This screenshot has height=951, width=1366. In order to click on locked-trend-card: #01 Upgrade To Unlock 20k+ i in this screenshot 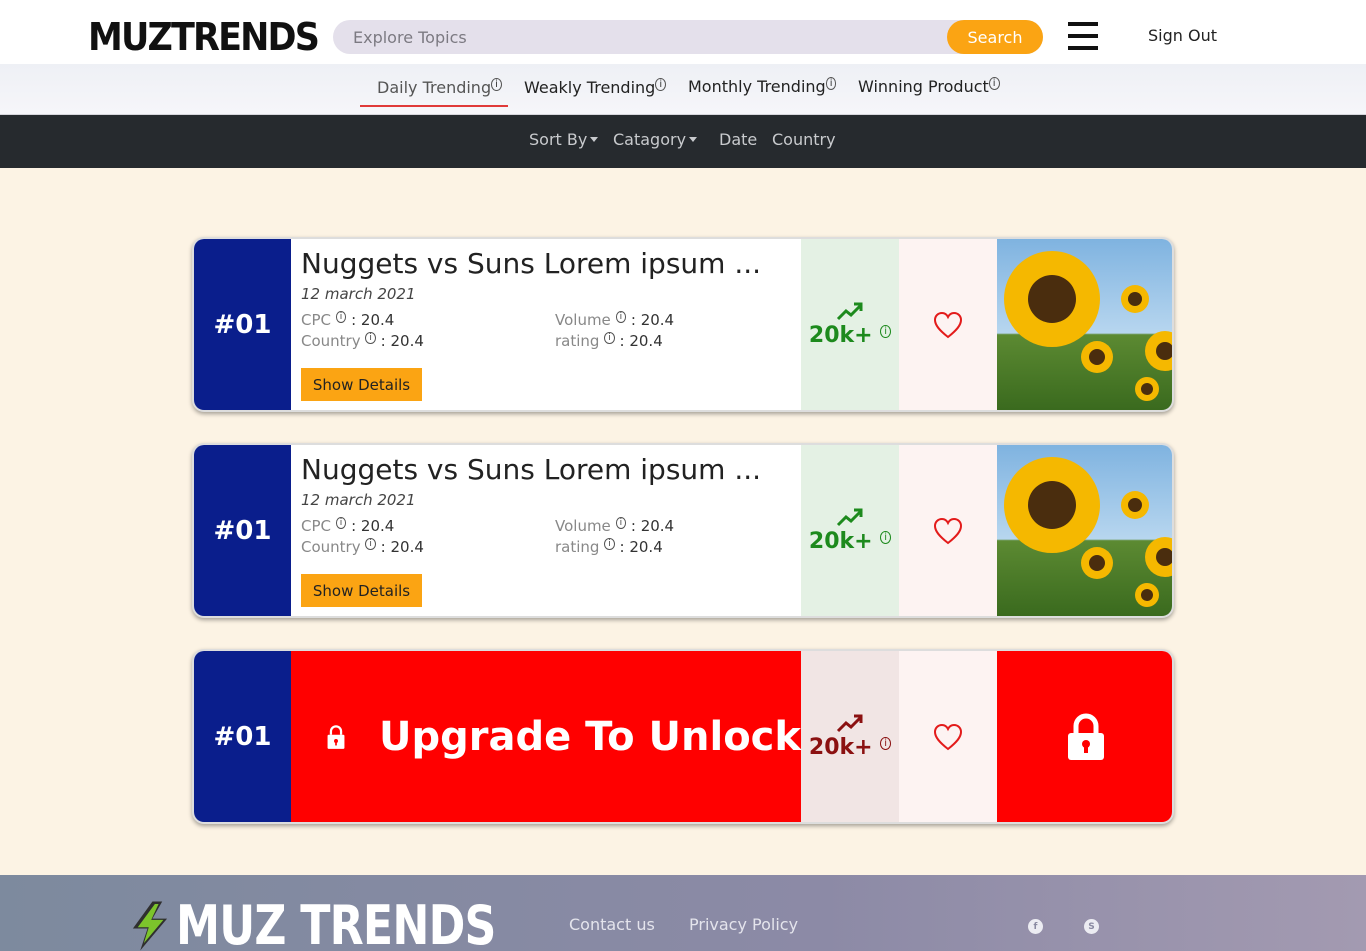, I will do `click(683, 736)`.